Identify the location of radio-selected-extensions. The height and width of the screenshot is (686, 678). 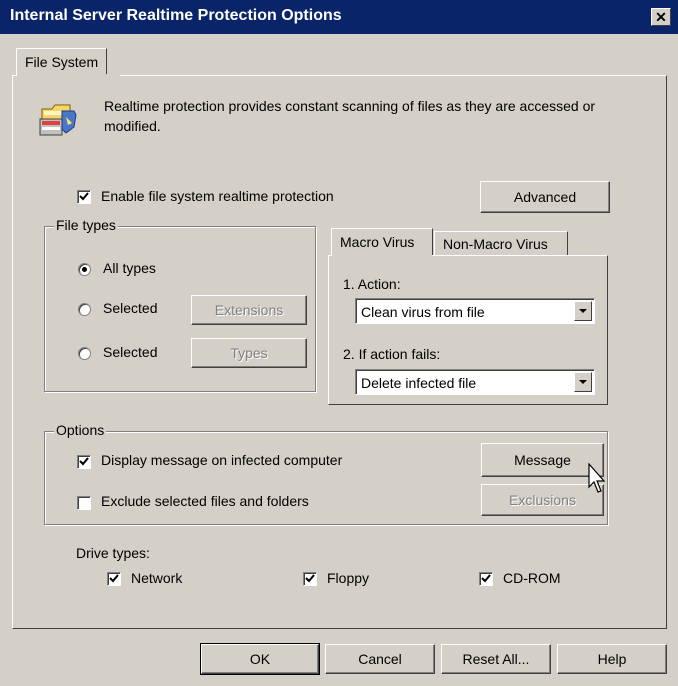
(84, 309).